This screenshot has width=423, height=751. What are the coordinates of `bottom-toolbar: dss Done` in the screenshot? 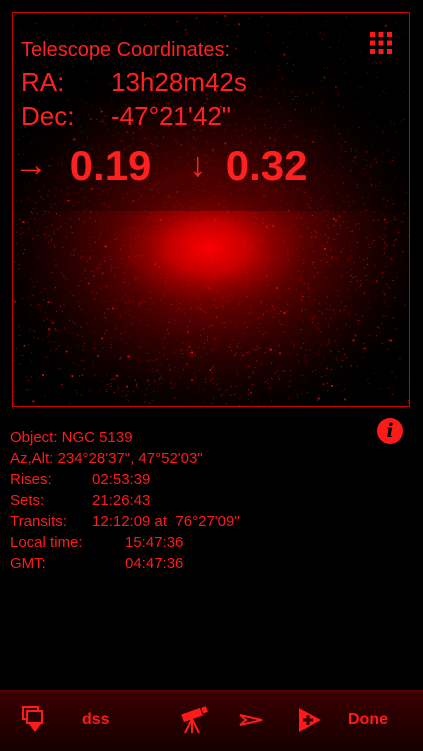 It's located at (211, 720).